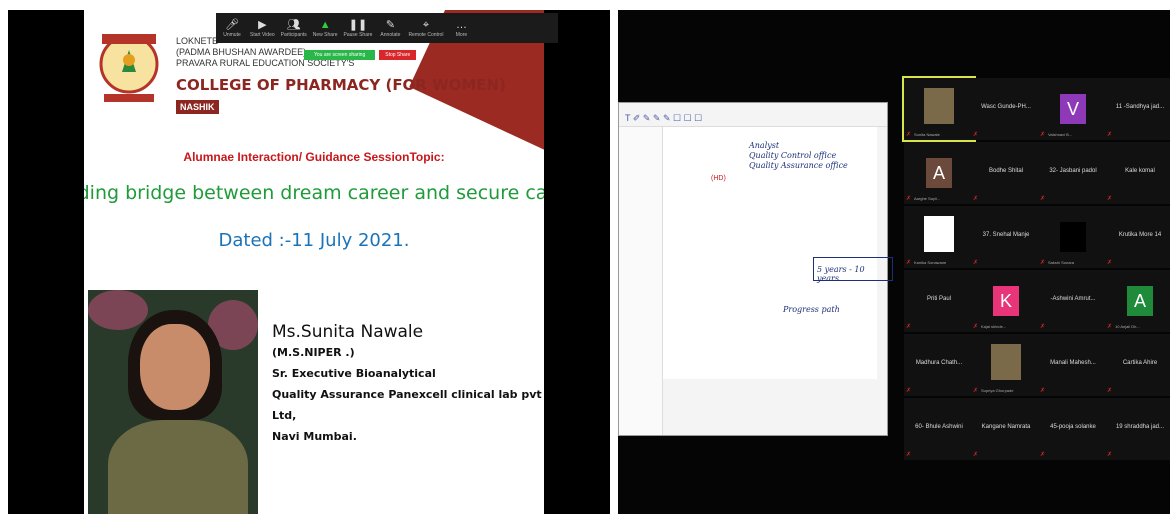  I want to click on participant-label: Sakshi Sonara, so click(1061, 262).